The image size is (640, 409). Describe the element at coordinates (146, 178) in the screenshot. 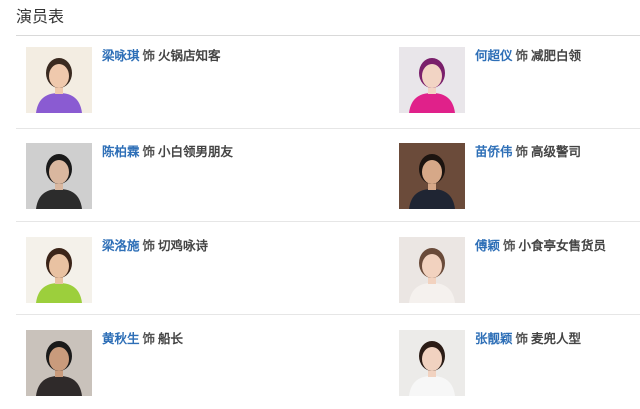

I see `cast-item: 陈柏霖饰小白领男朋友` at that location.